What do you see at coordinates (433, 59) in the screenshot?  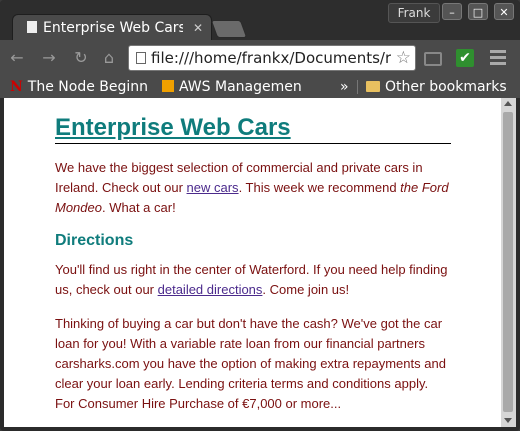 I see `cast-icon` at bounding box center [433, 59].